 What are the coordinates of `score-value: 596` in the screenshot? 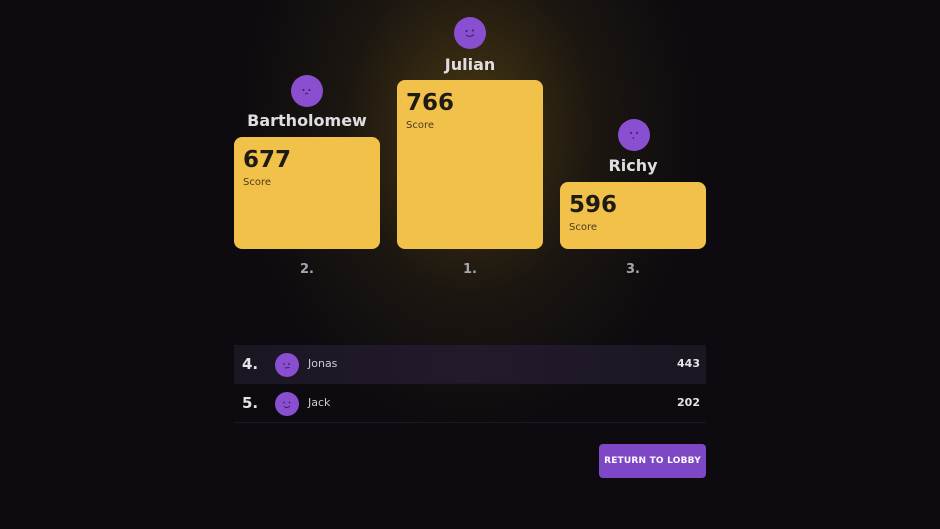 It's located at (593, 205).